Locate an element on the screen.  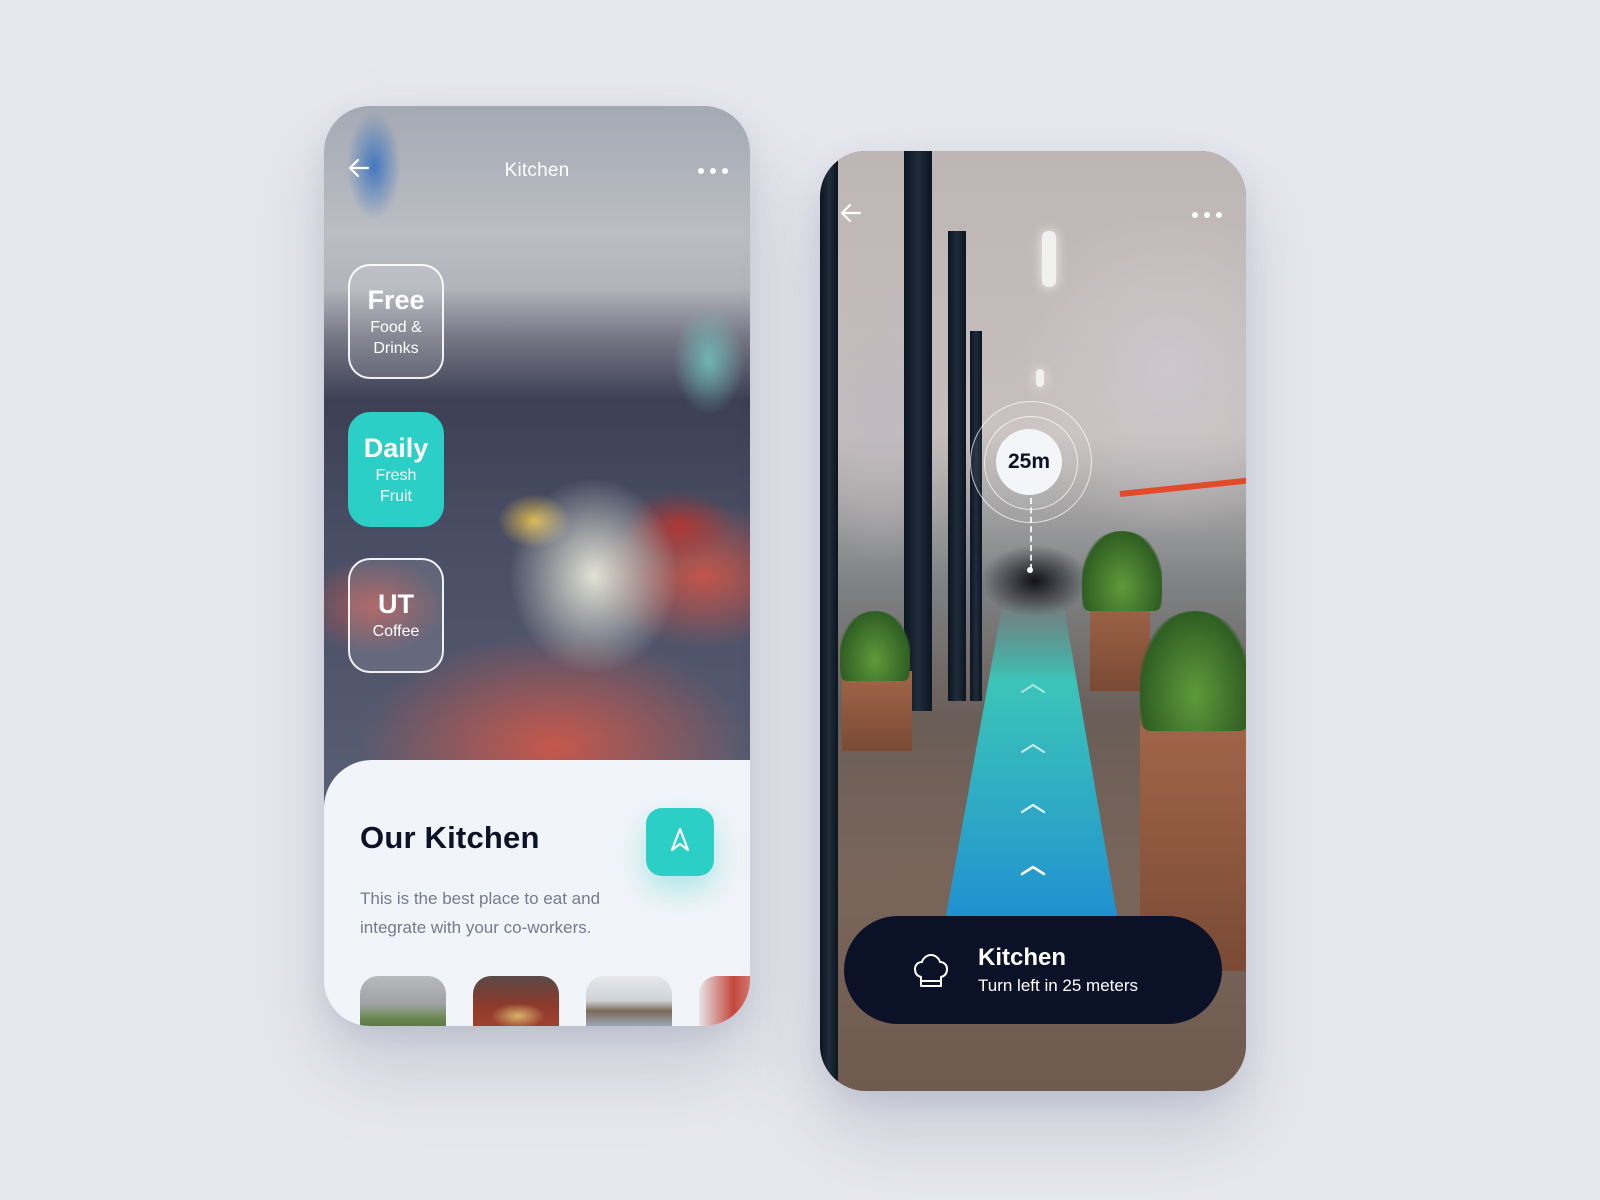
chip-subtitle: Fruit is located at coordinates (396, 496).